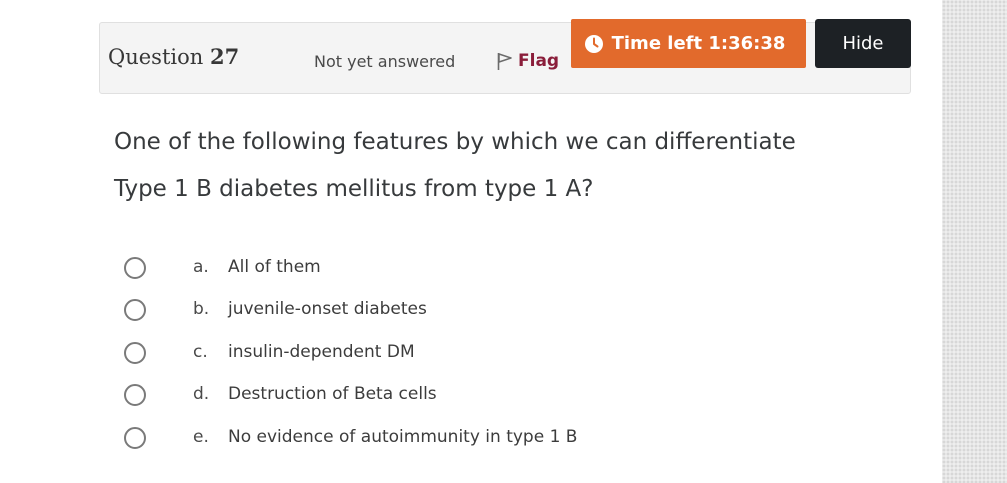 The image size is (1007, 483). What do you see at coordinates (274, 267) in the screenshot?
I see `answer-text: All of them` at bounding box center [274, 267].